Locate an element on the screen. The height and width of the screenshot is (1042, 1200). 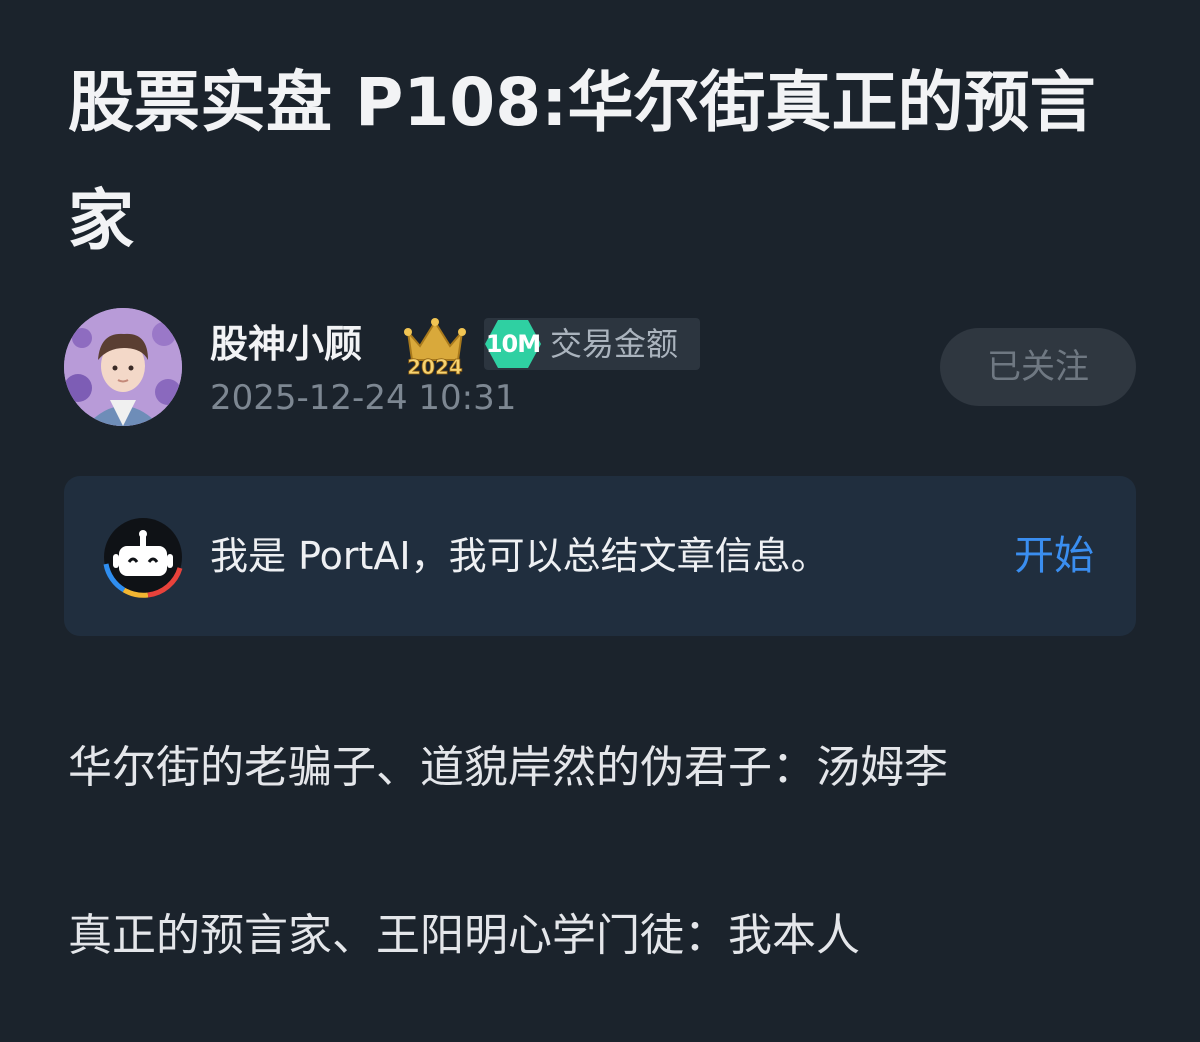
trade-amount-badge: 10M 交易金额 is located at coordinates (592, 344).